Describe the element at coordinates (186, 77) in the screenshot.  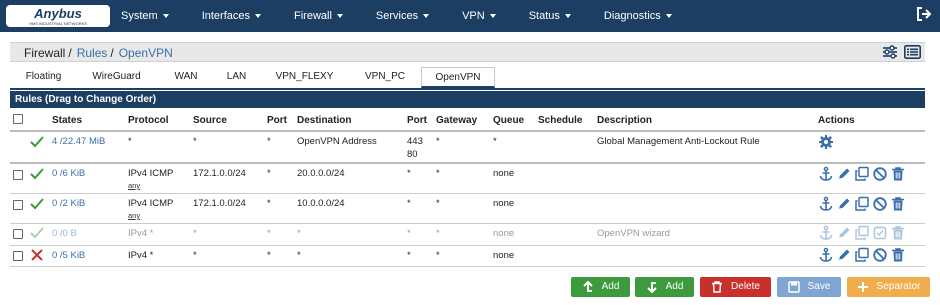
I see `tab-wan: WAN` at that location.